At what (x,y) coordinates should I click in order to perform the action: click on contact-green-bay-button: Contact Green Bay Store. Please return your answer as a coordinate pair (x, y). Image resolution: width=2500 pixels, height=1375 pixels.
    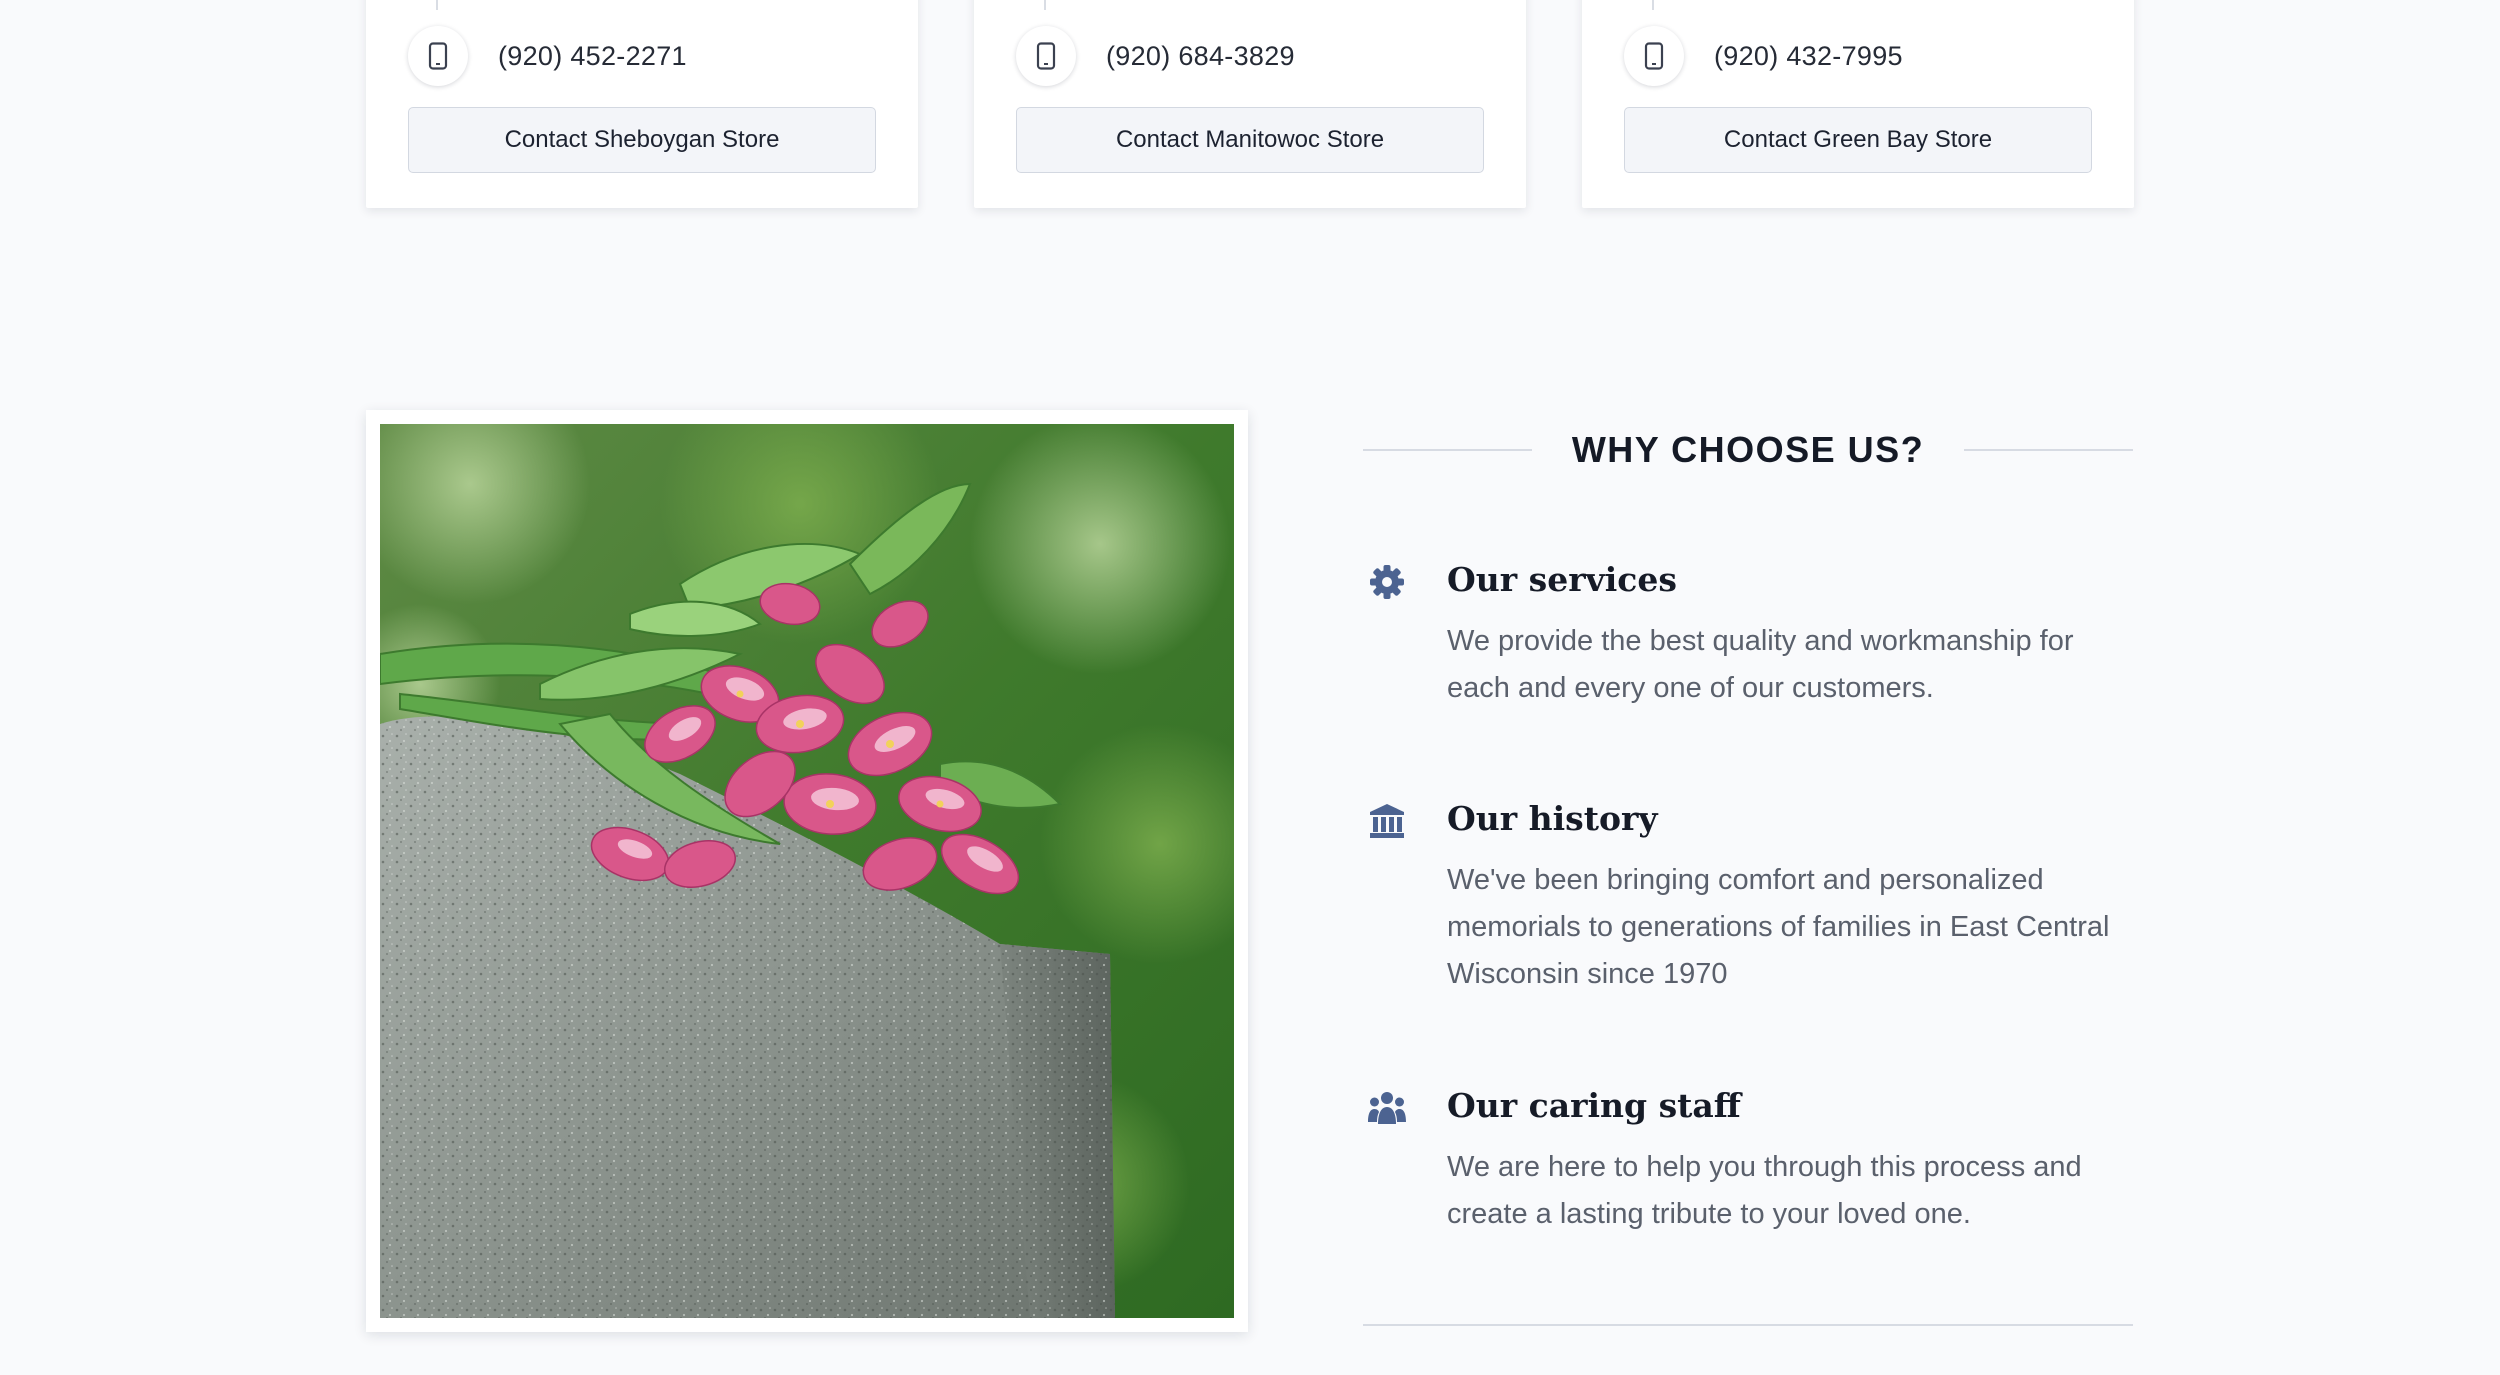
    Looking at the image, I should click on (1858, 140).